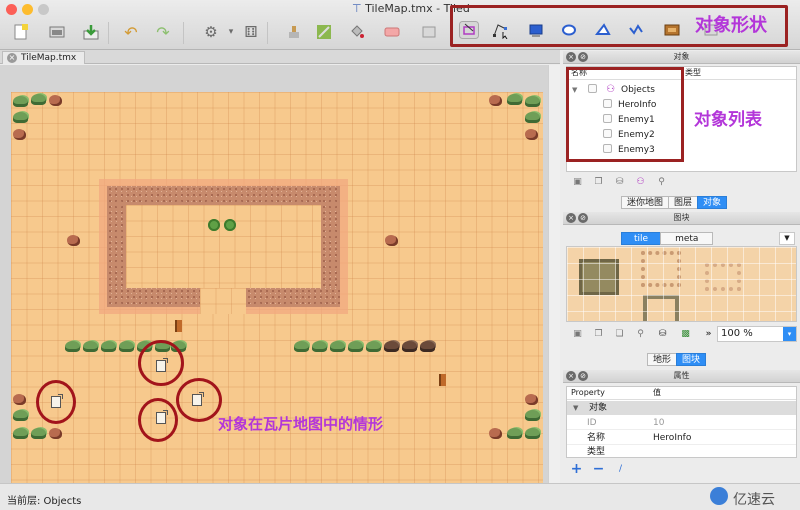  What do you see at coordinates (575, 408) in the screenshot?
I see `expand-arrow-icon: ▼` at bounding box center [575, 408].